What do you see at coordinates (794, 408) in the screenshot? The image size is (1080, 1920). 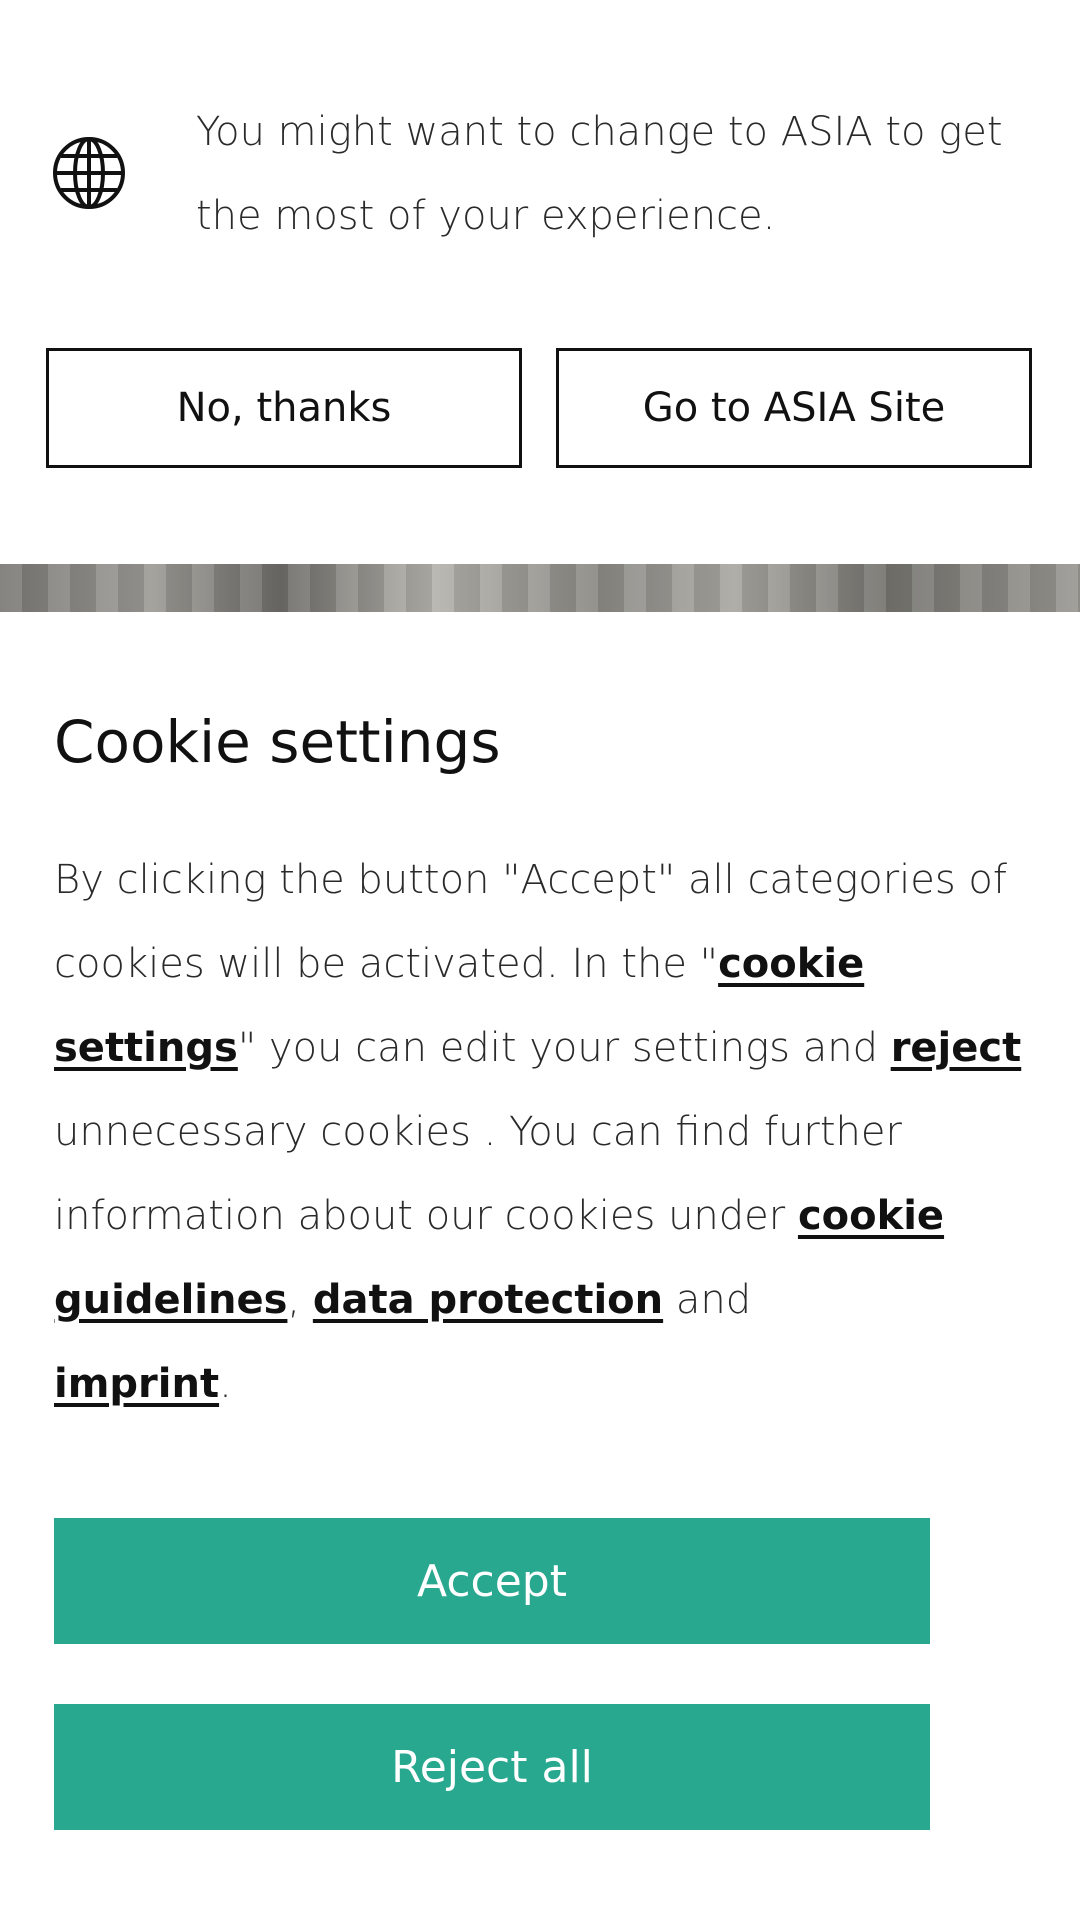 I see `go-to-asia-site-button: Go to ASIA Site` at bounding box center [794, 408].